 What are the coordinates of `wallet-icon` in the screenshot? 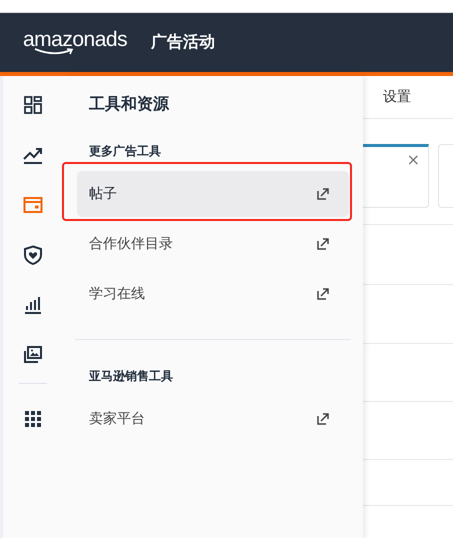 It's located at (33, 205).